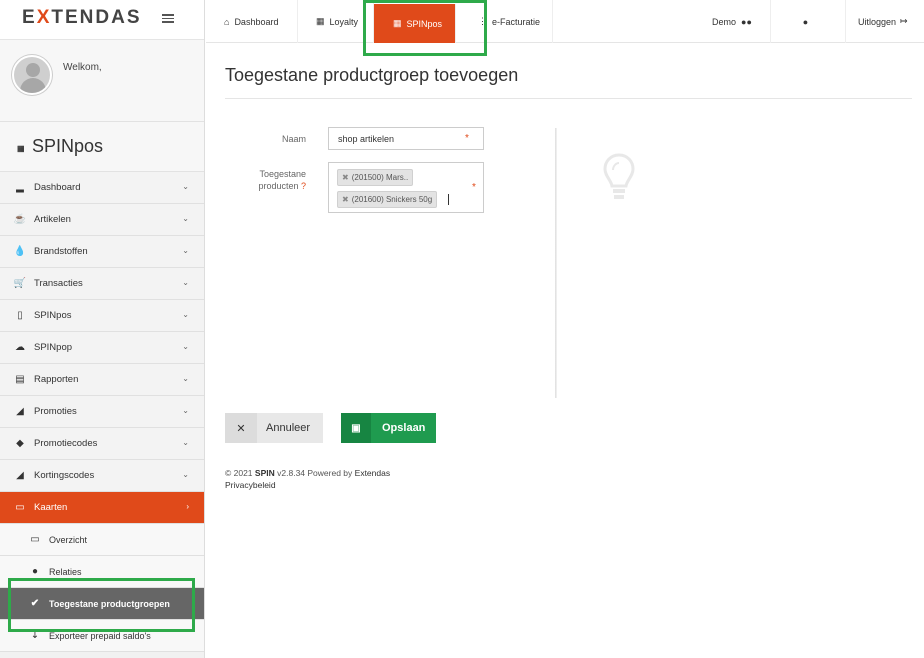  What do you see at coordinates (366, 139) in the screenshot?
I see `name-input-value: shop artikelen` at bounding box center [366, 139].